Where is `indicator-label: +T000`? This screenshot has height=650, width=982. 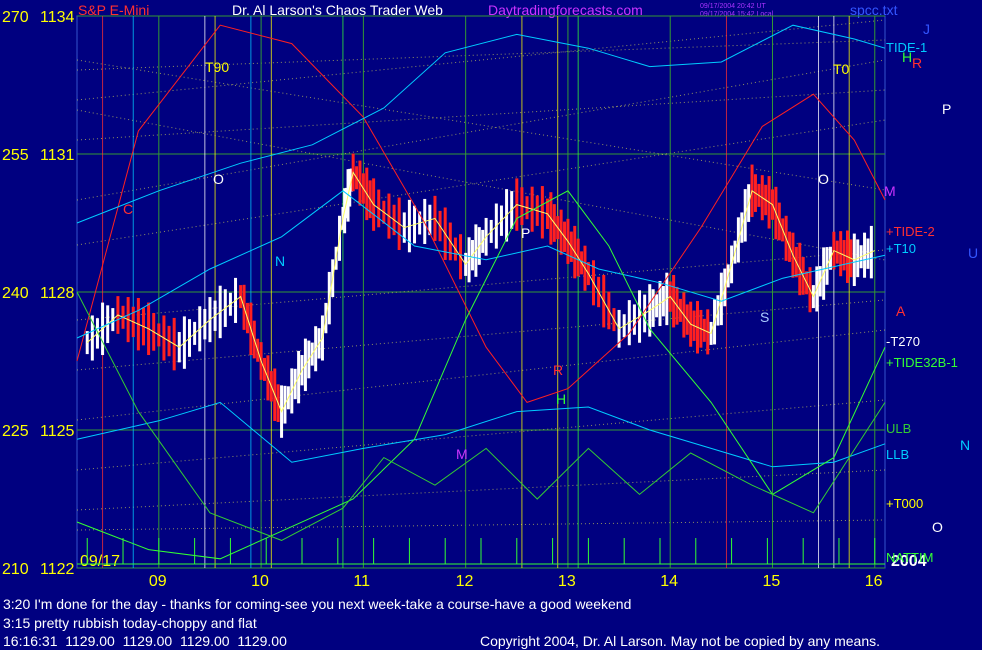 indicator-label: +T000 is located at coordinates (904, 503).